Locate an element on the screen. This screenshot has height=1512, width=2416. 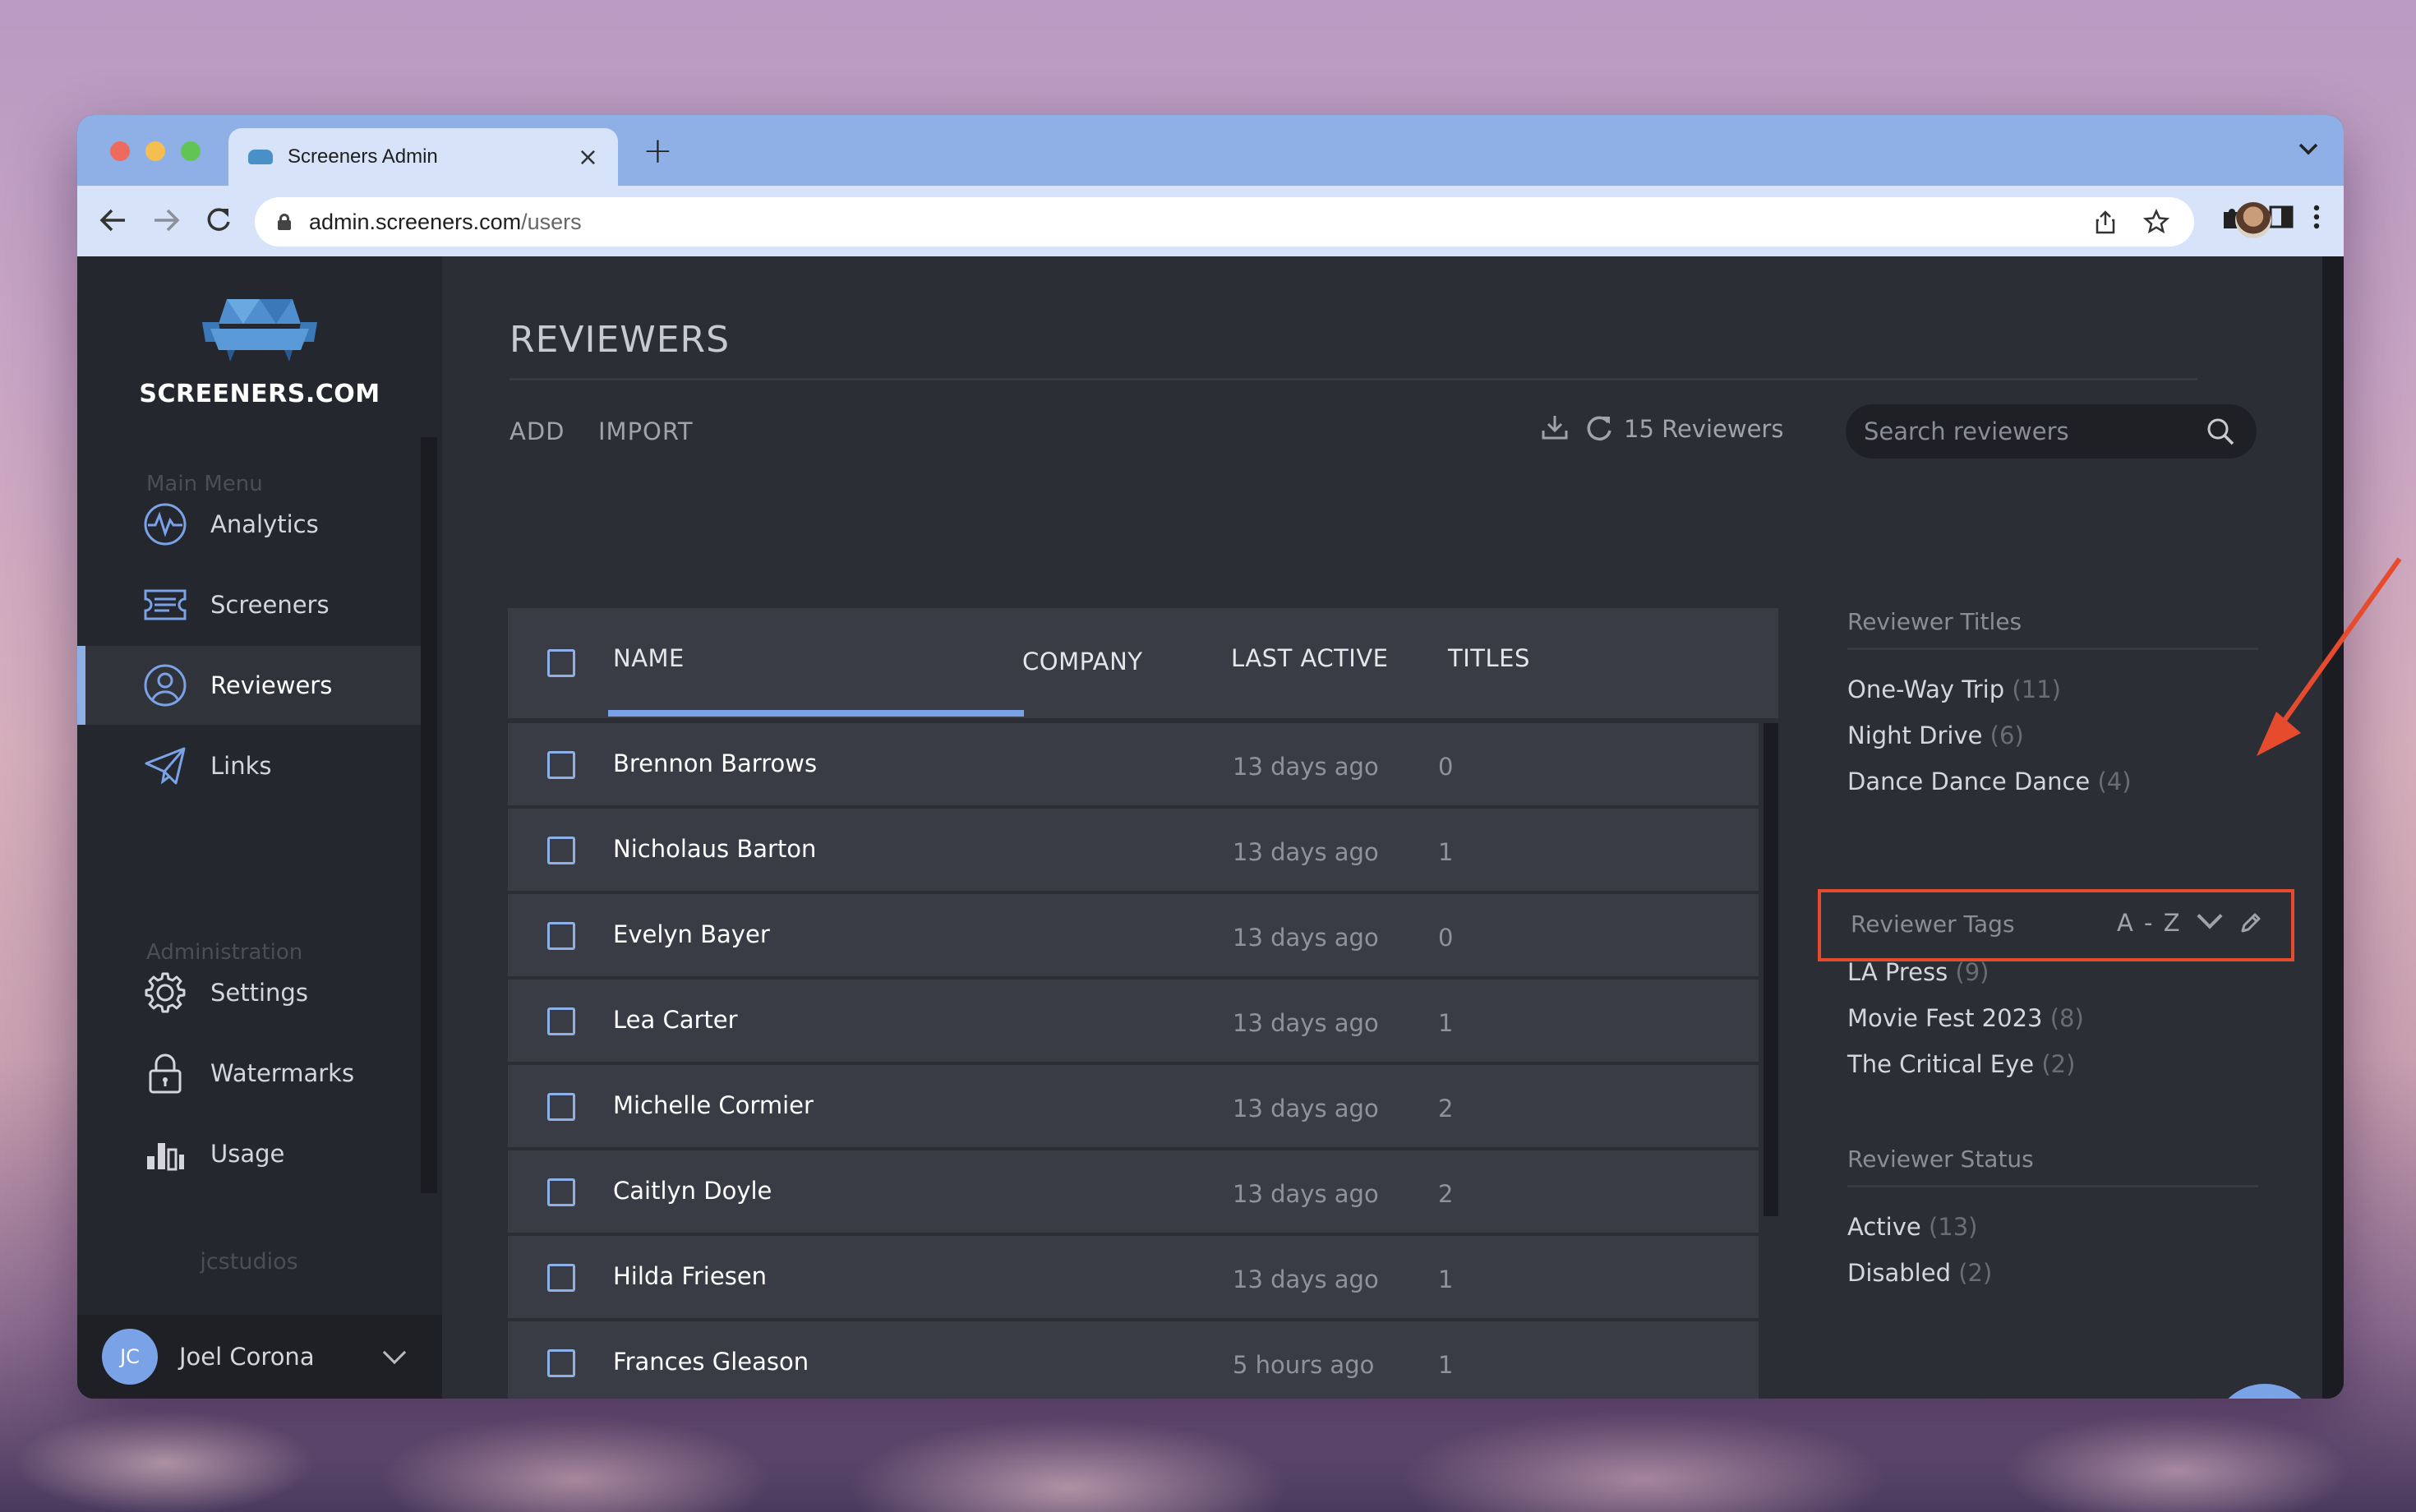
sidebar-item-analytics: Analytics is located at coordinates (249, 524).